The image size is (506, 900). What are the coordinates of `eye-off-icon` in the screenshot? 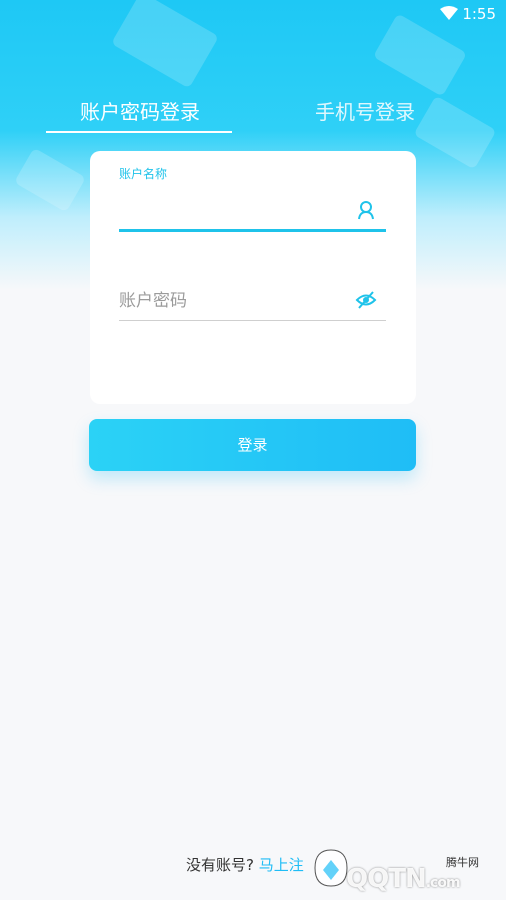 It's located at (366, 300).